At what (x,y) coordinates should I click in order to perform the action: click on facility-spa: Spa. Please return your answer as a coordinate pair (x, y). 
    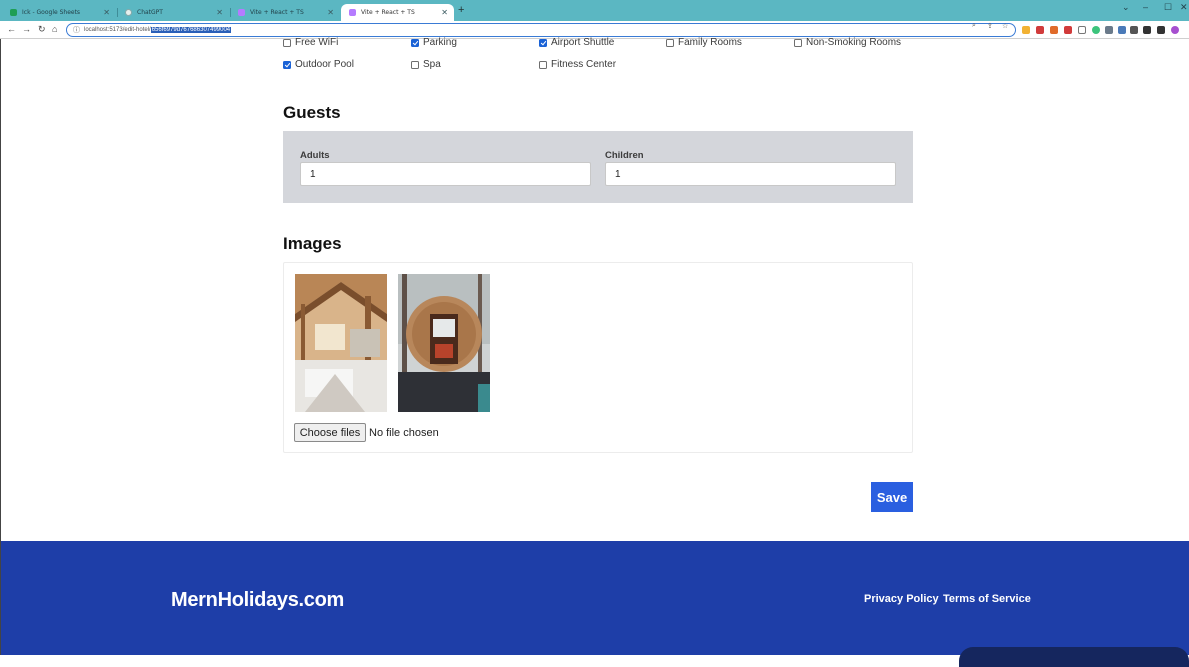
    Looking at the image, I should click on (426, 64).